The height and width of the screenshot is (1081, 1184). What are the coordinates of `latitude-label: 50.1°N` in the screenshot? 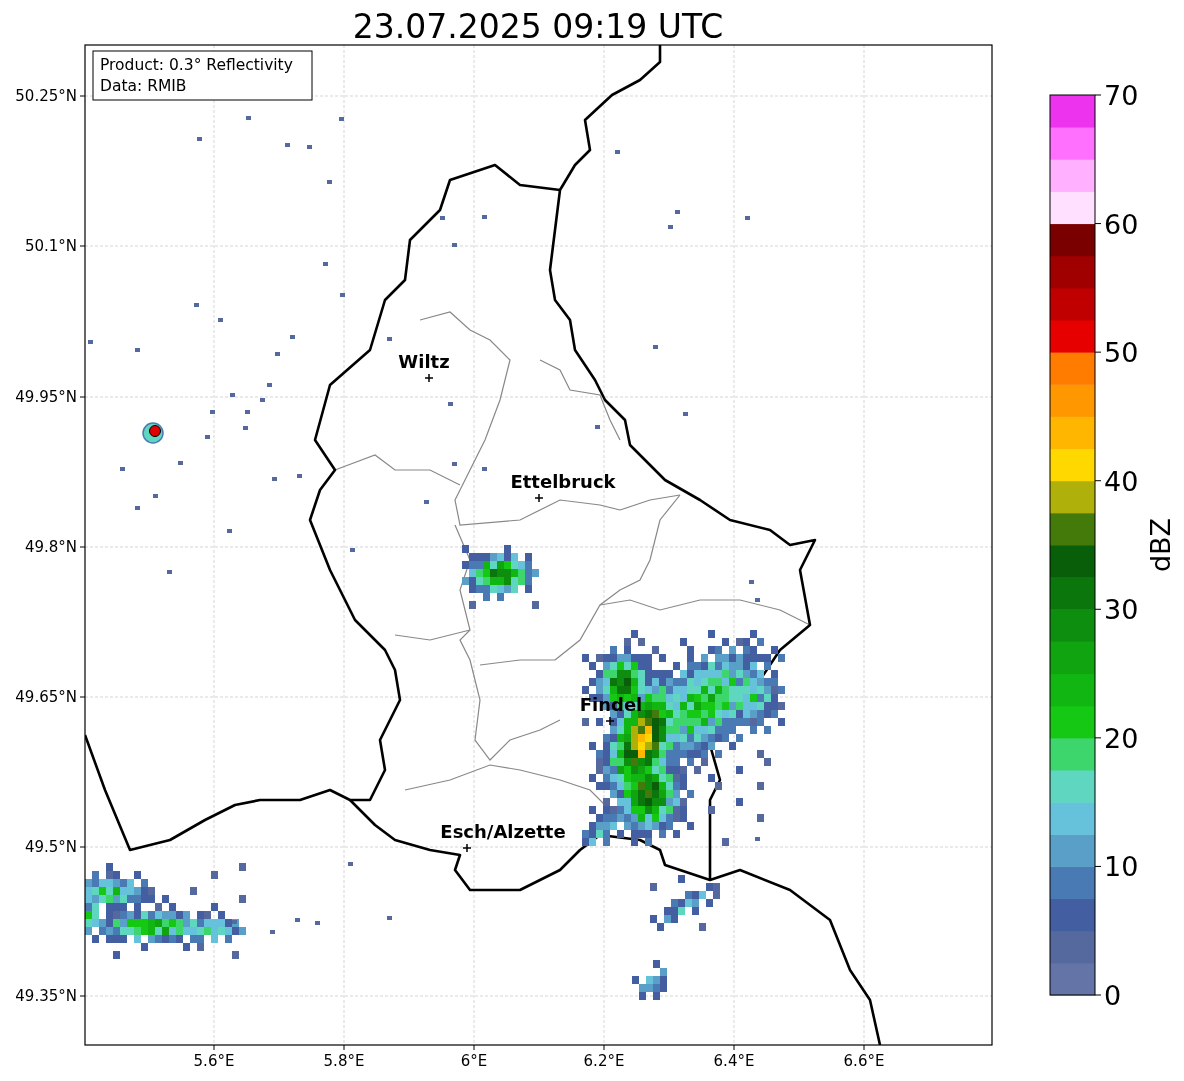 It's located at (50, 246).